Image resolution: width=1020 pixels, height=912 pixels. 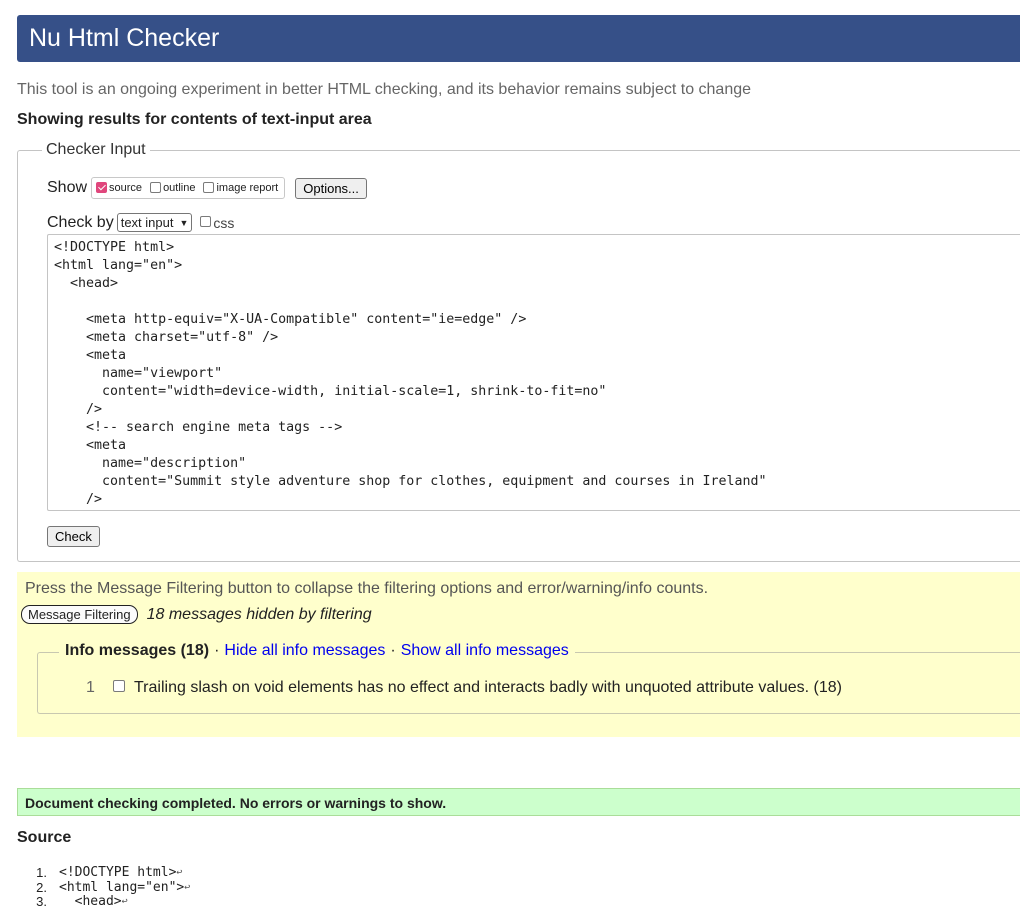 I want to click on header-bar: Nu Html Checker, so click(x=518, y=38).